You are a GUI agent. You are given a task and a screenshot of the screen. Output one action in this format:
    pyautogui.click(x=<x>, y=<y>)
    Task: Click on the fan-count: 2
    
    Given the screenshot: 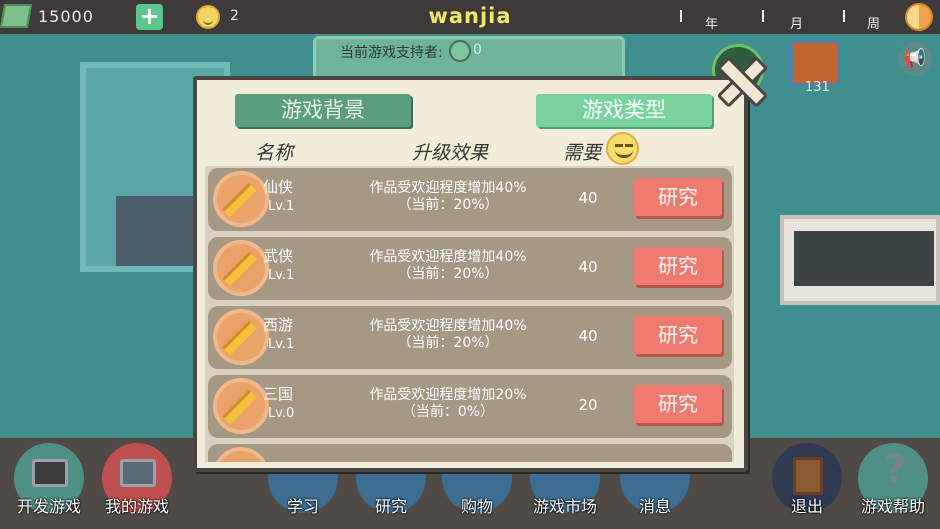 What is the action you would take?
    pyautogui.click(x=234, y=16)
    